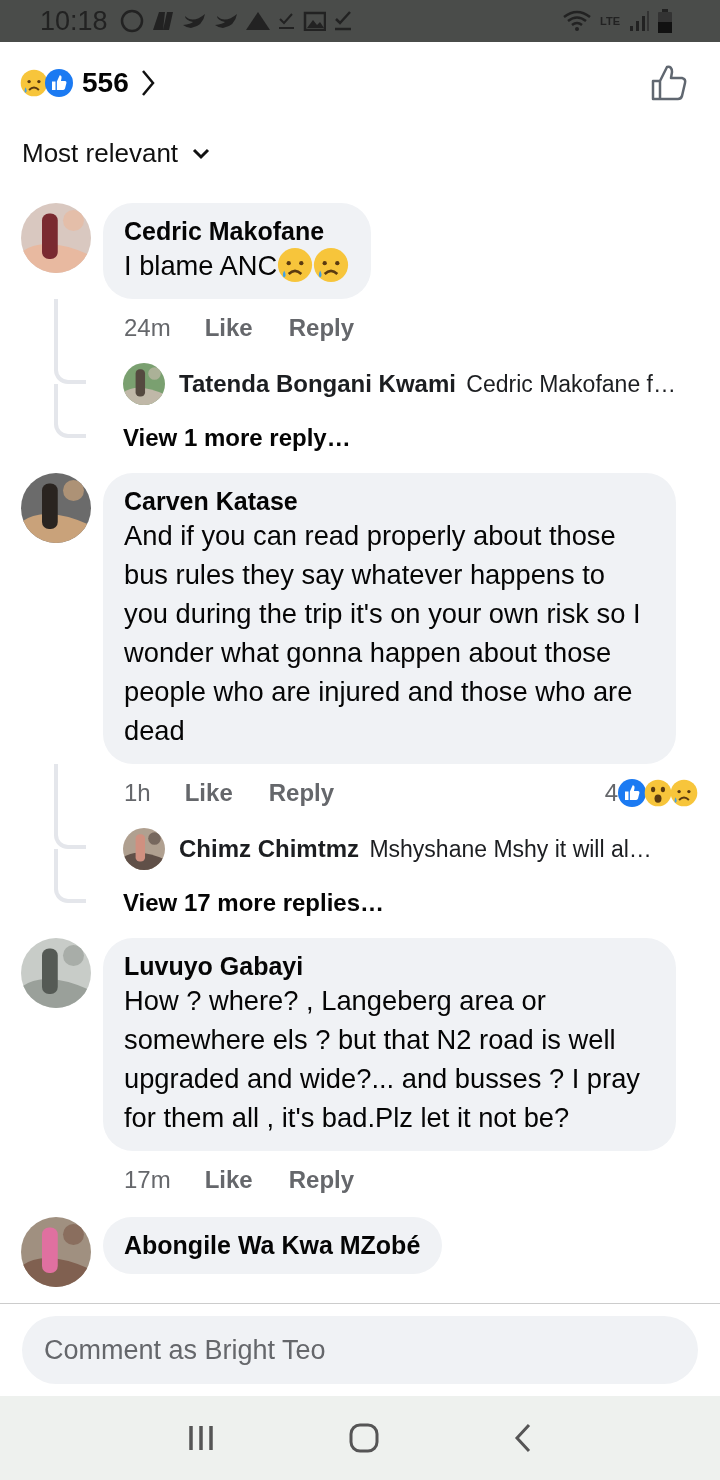 The image size is (720, 1480). I want to click on reaction-count: 4, so click(611, 793).